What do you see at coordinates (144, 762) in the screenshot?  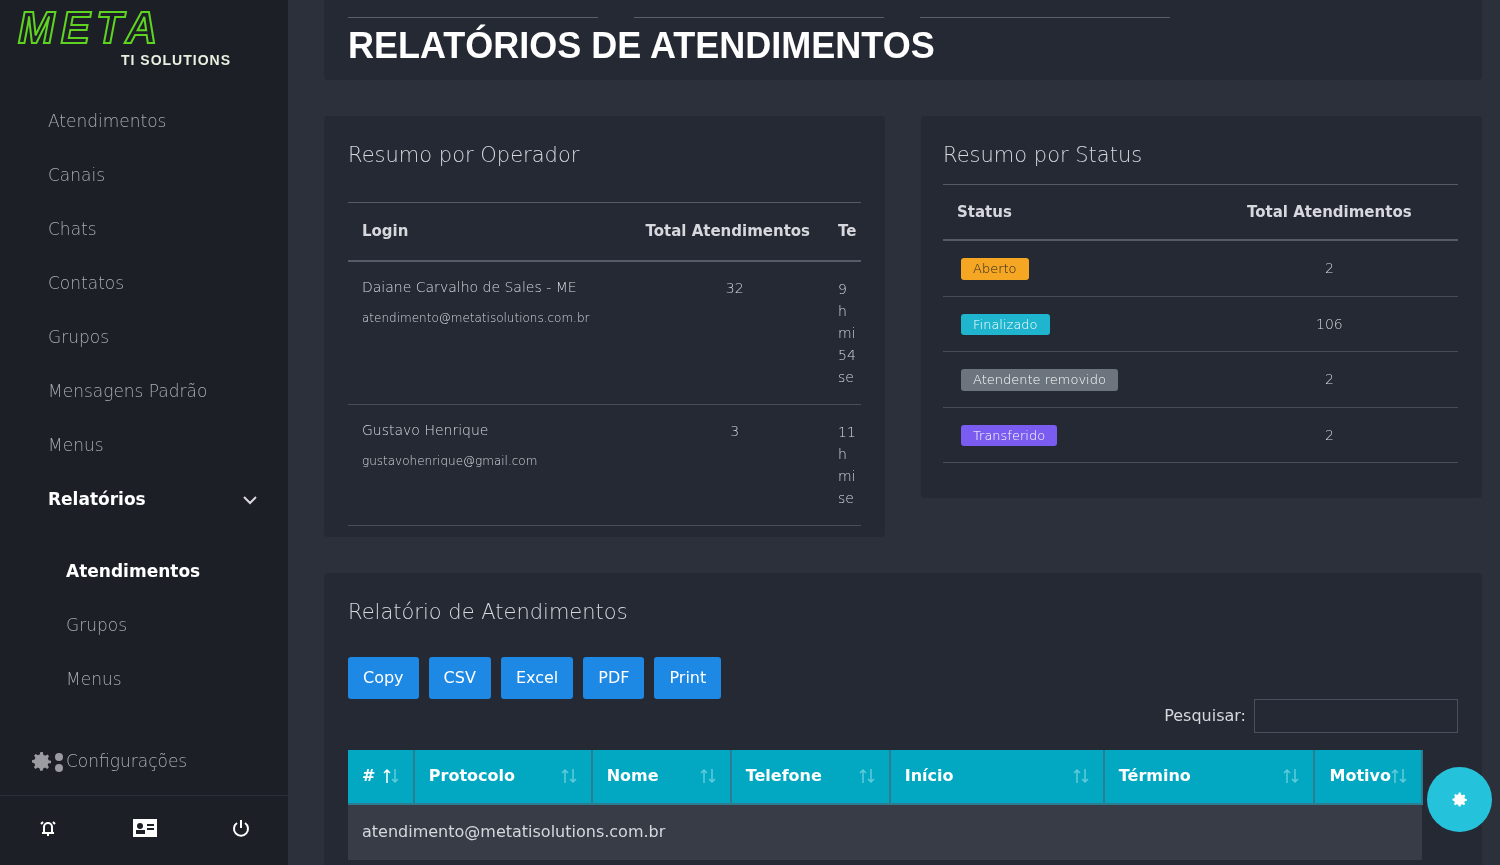 I see `settings-link: Configurações` at bounding box center [144, 762].